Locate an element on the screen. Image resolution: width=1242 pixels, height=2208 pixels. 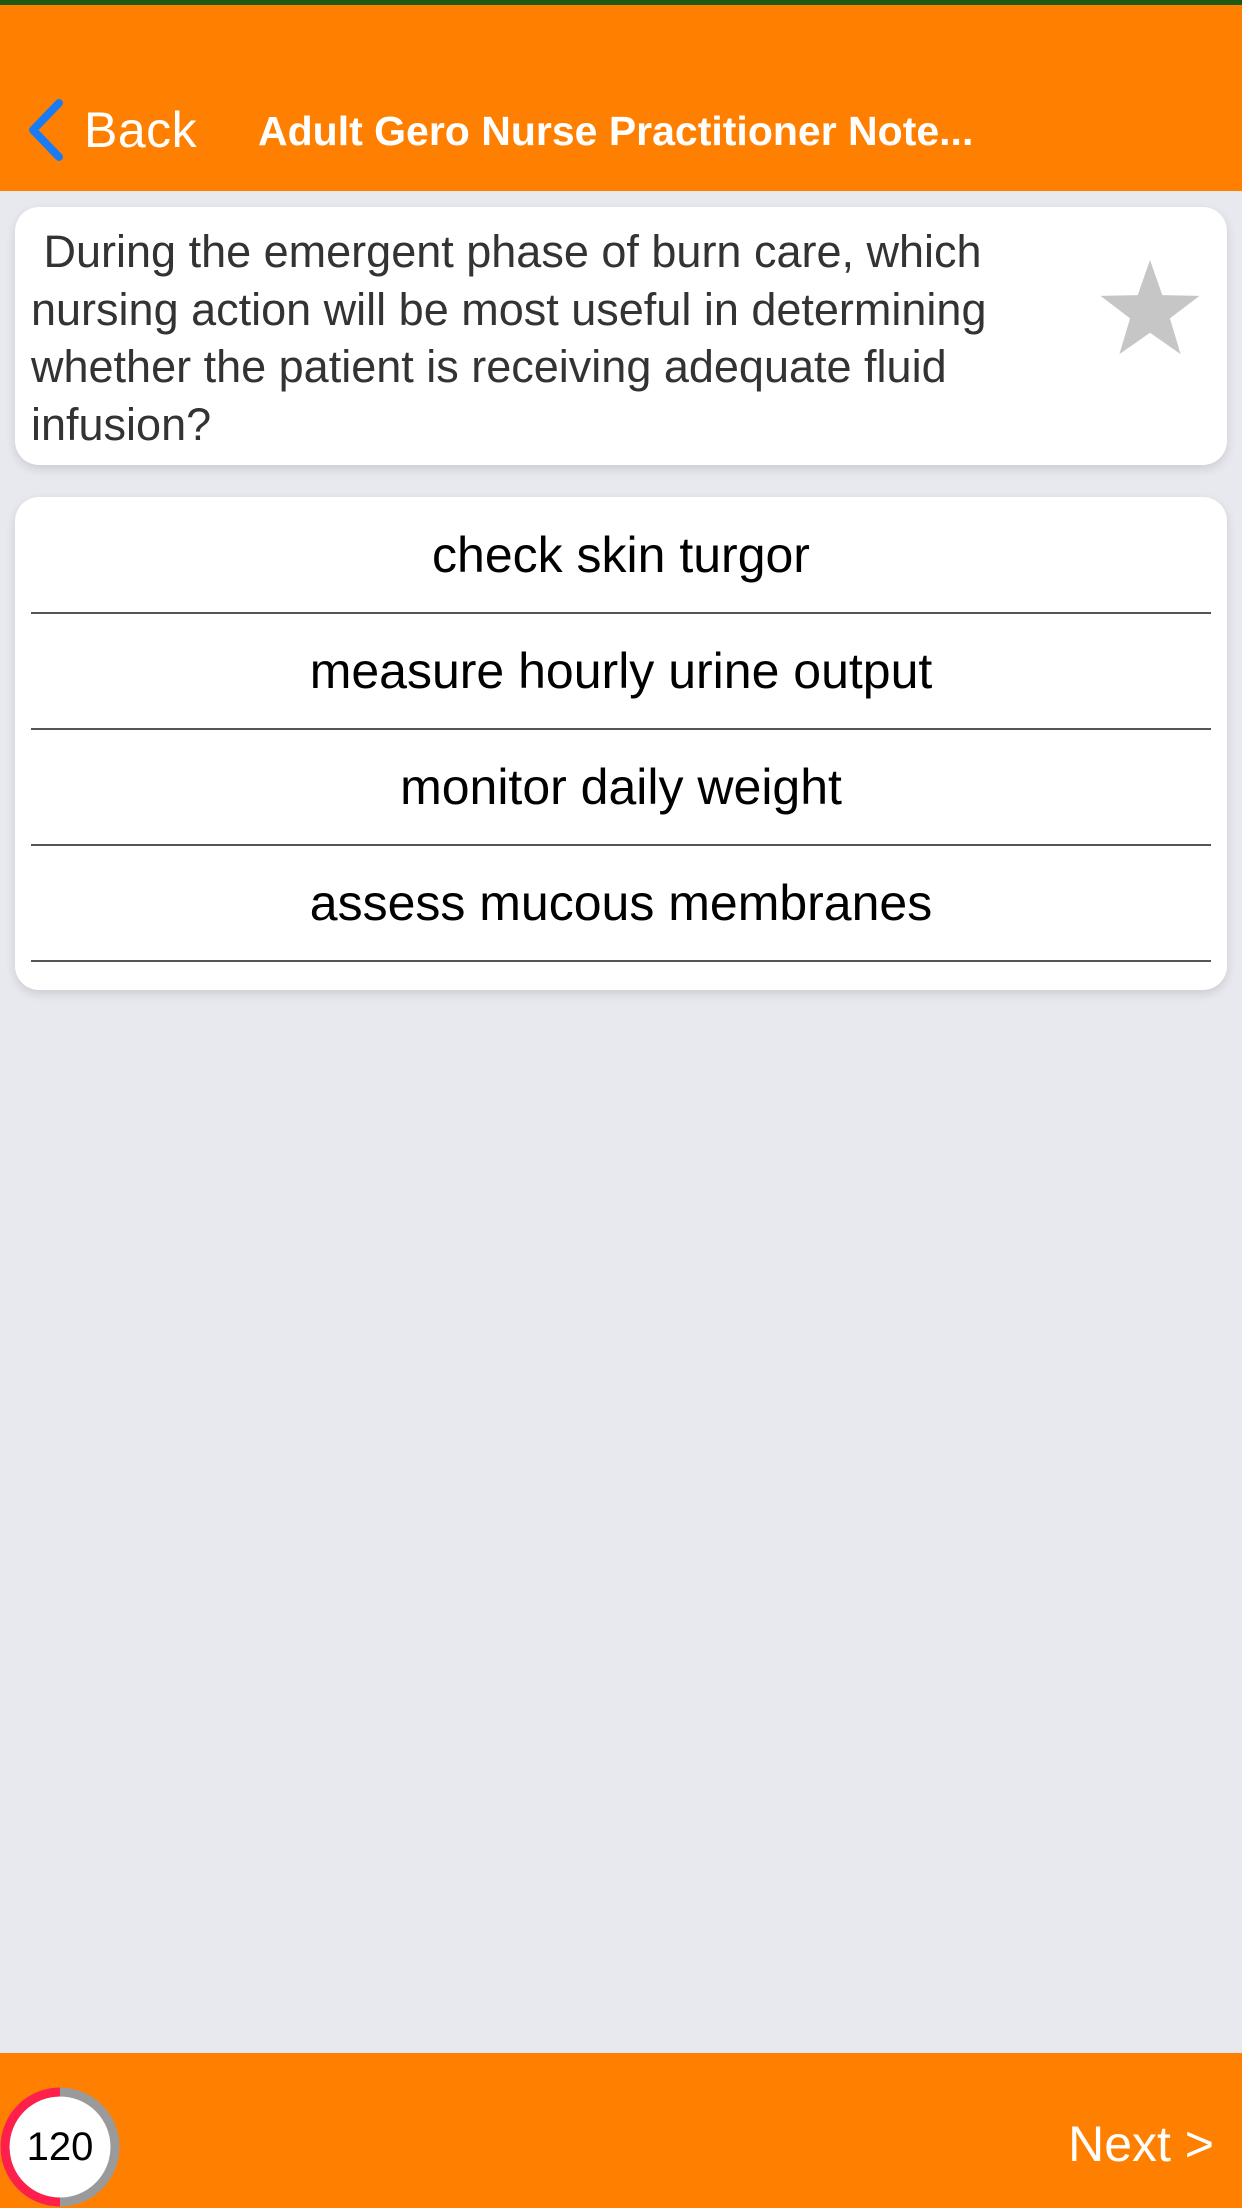
timer-value: 120 is located at coordinates (60, 2146).